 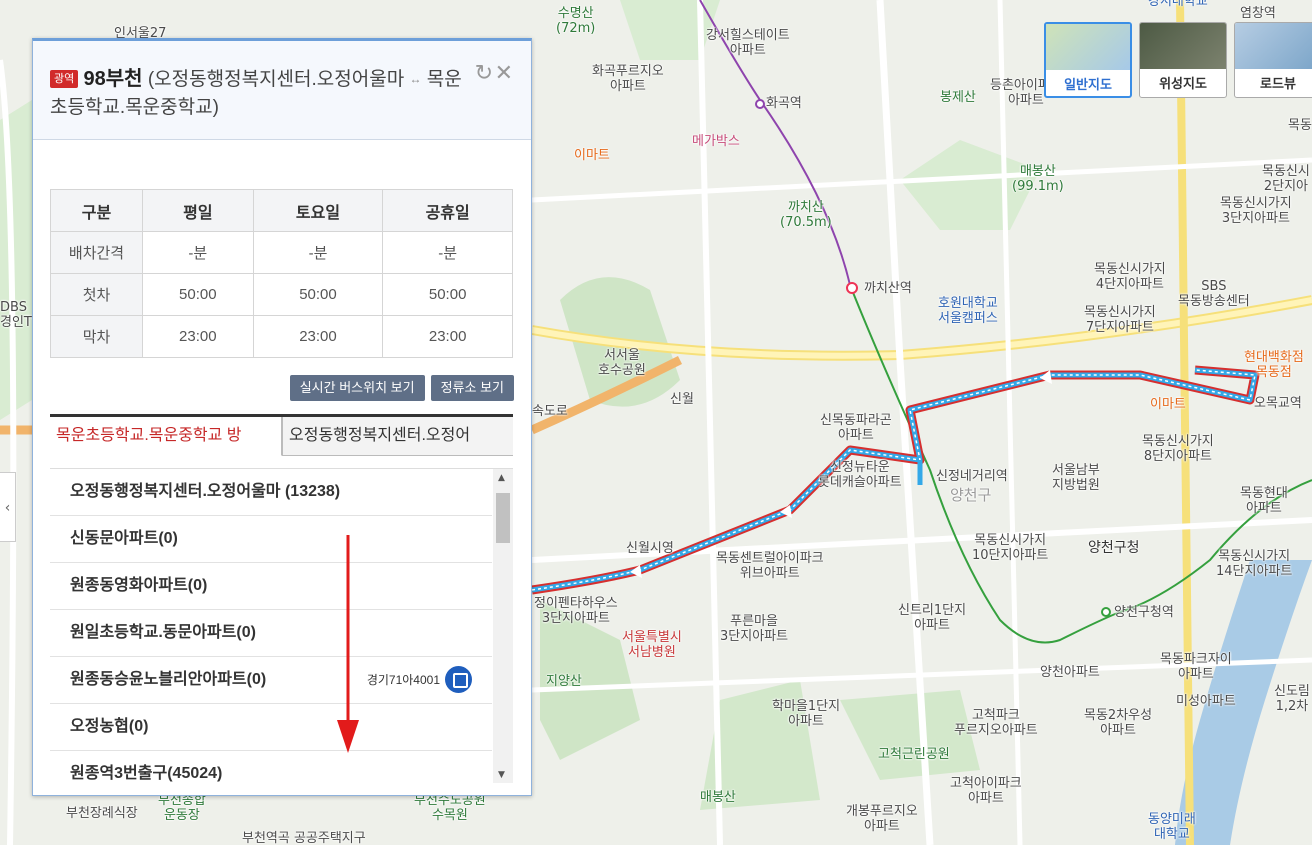 What do you see at coordinates (1256, 211) in the screenshot?
I see `map-label-mokdong-3: 목동신시가지 3단지아파트` at bounding box center [1256, 211].